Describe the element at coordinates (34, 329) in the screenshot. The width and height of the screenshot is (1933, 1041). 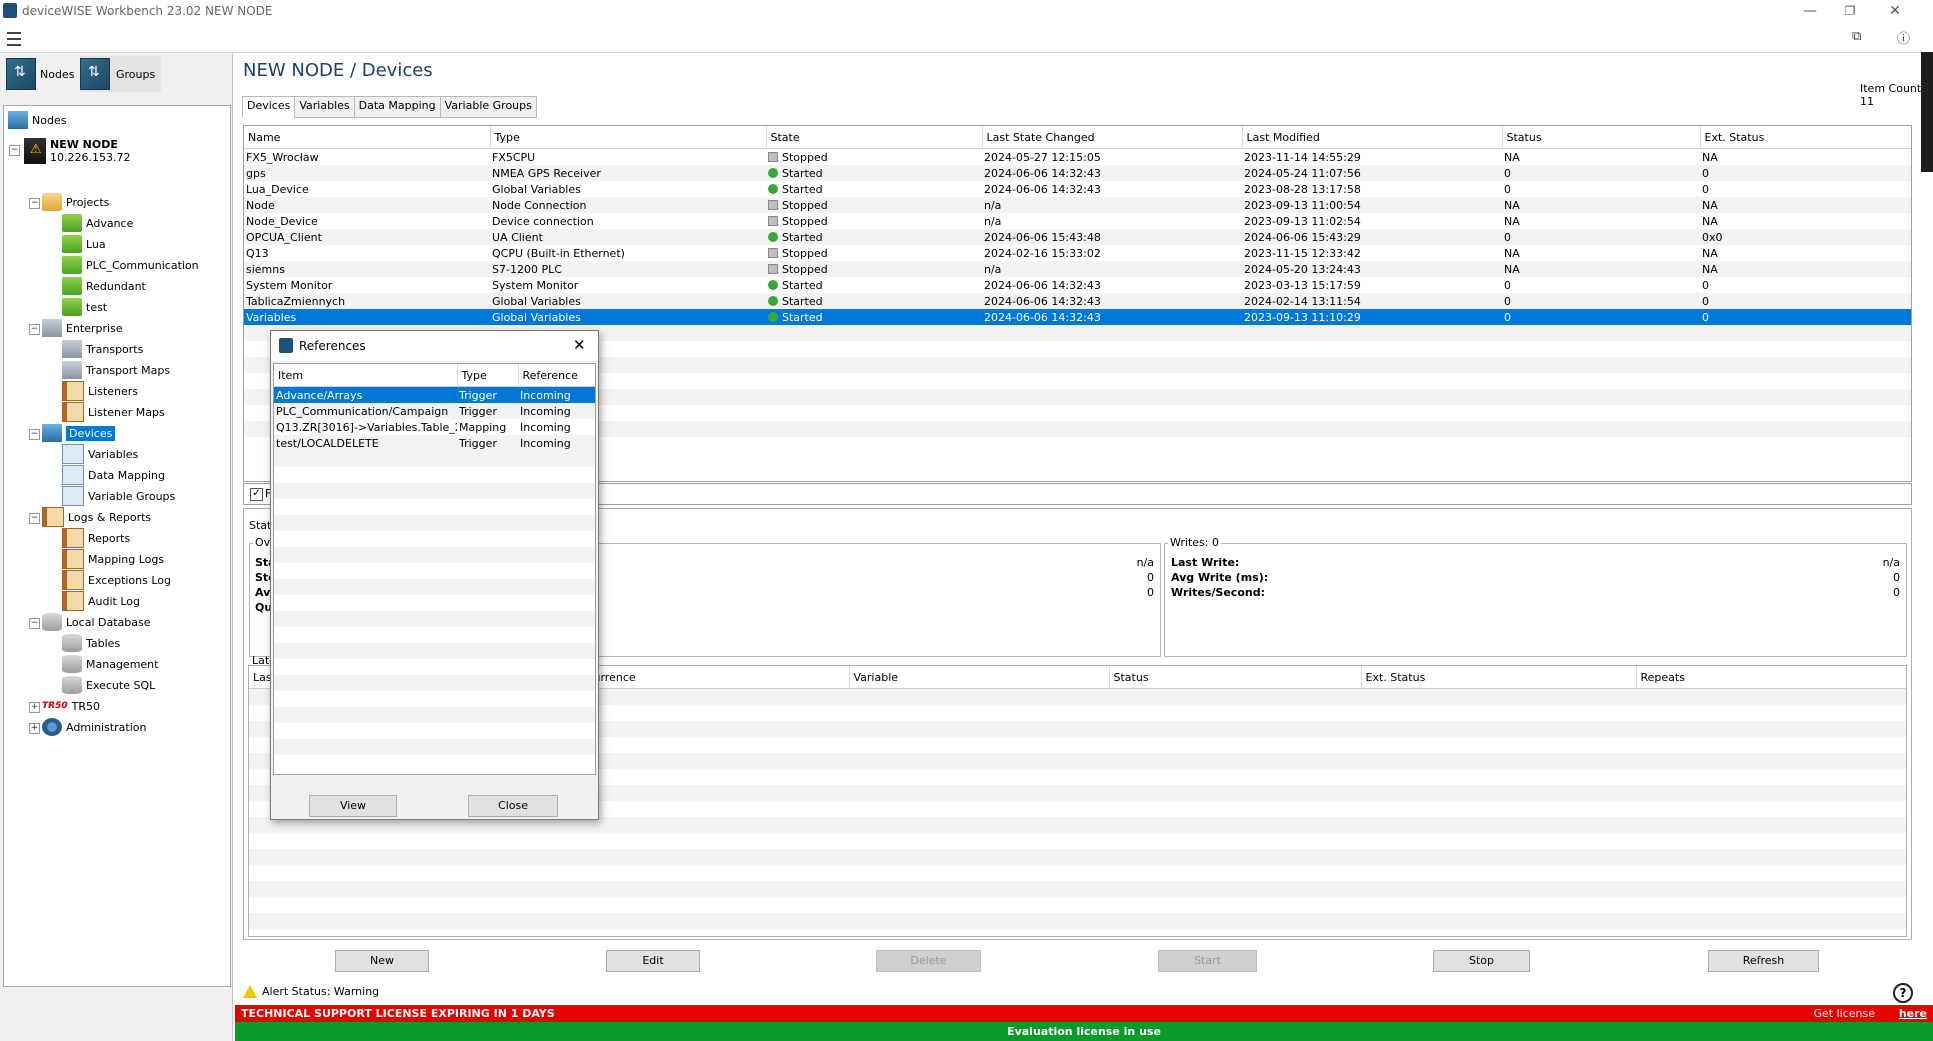
I see `collapse-toggle-enterprise: −` at that location.